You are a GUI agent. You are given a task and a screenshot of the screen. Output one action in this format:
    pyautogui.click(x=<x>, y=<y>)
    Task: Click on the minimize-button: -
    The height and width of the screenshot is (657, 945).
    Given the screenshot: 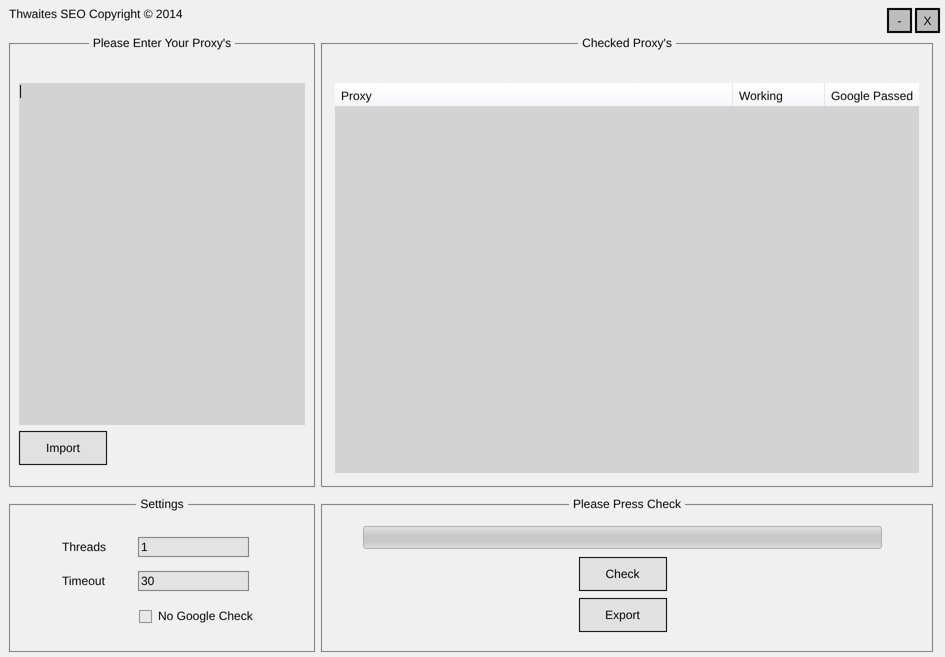 What is the action you would take?
    pyautogui.click(x=899, y=20)
    